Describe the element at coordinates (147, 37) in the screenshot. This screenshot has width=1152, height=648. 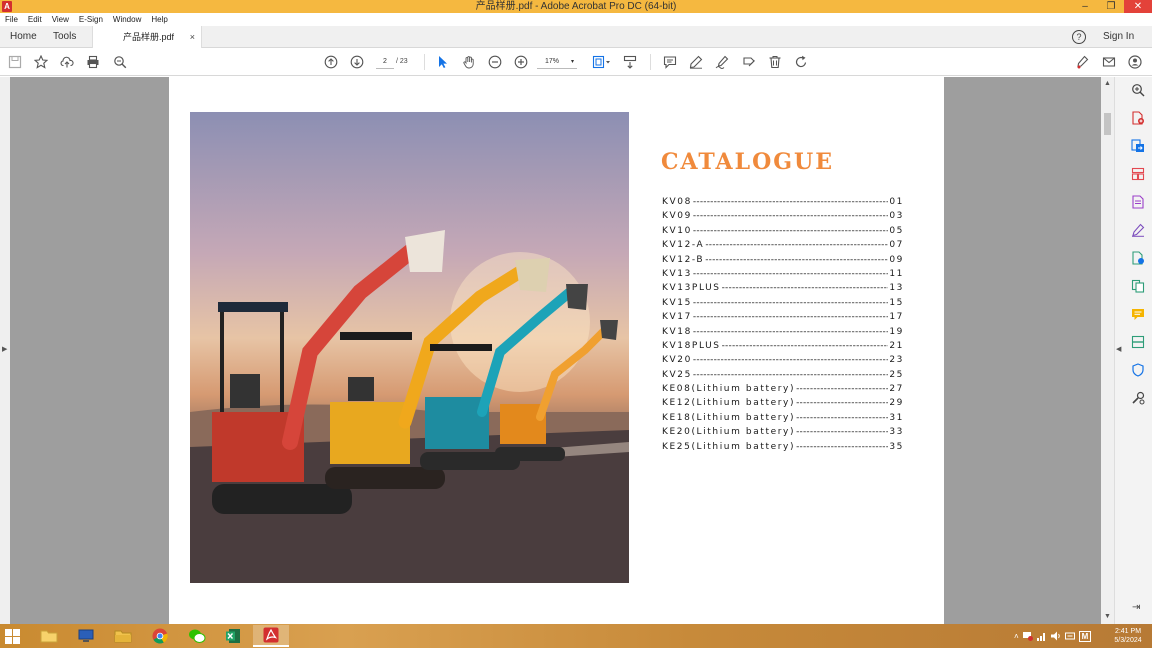
I see `tab-document: 产品样册.pdf ×` at that location.